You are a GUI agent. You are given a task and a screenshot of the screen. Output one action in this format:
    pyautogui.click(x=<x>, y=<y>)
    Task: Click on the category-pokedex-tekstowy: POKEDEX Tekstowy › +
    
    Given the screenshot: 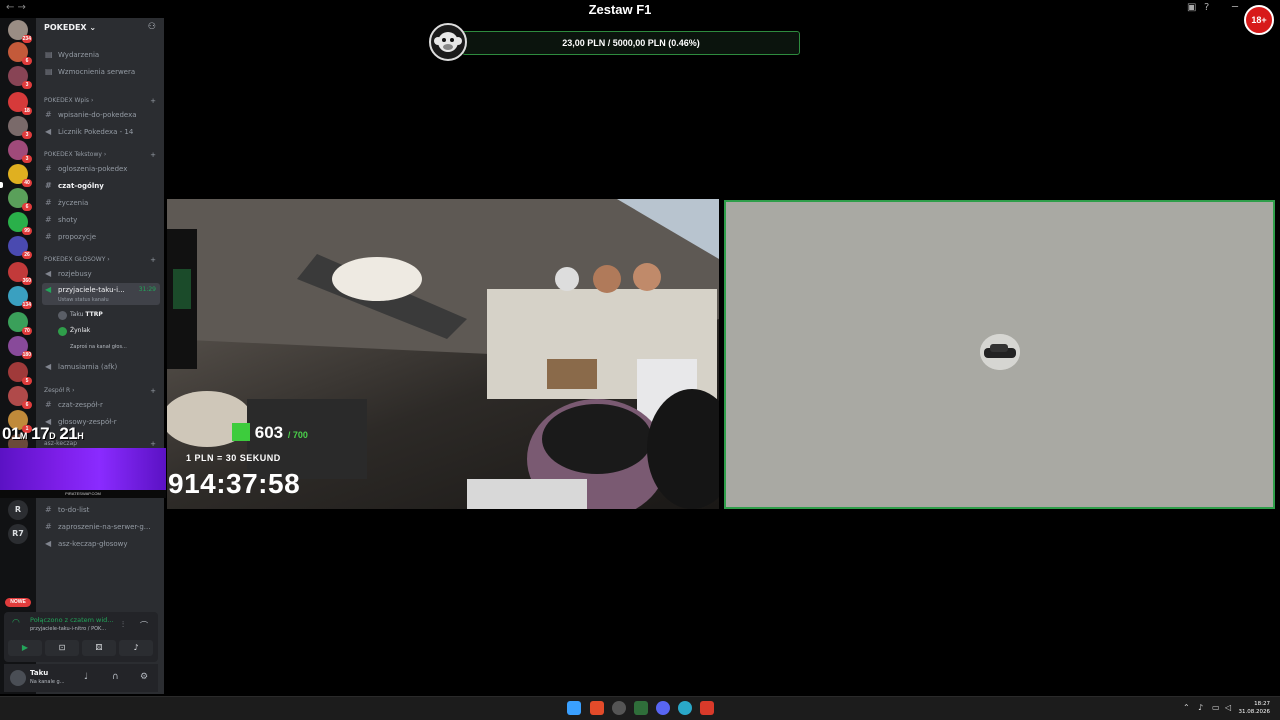 What is the action you would take?
    pyautogui.click(x=102, y=155)
    